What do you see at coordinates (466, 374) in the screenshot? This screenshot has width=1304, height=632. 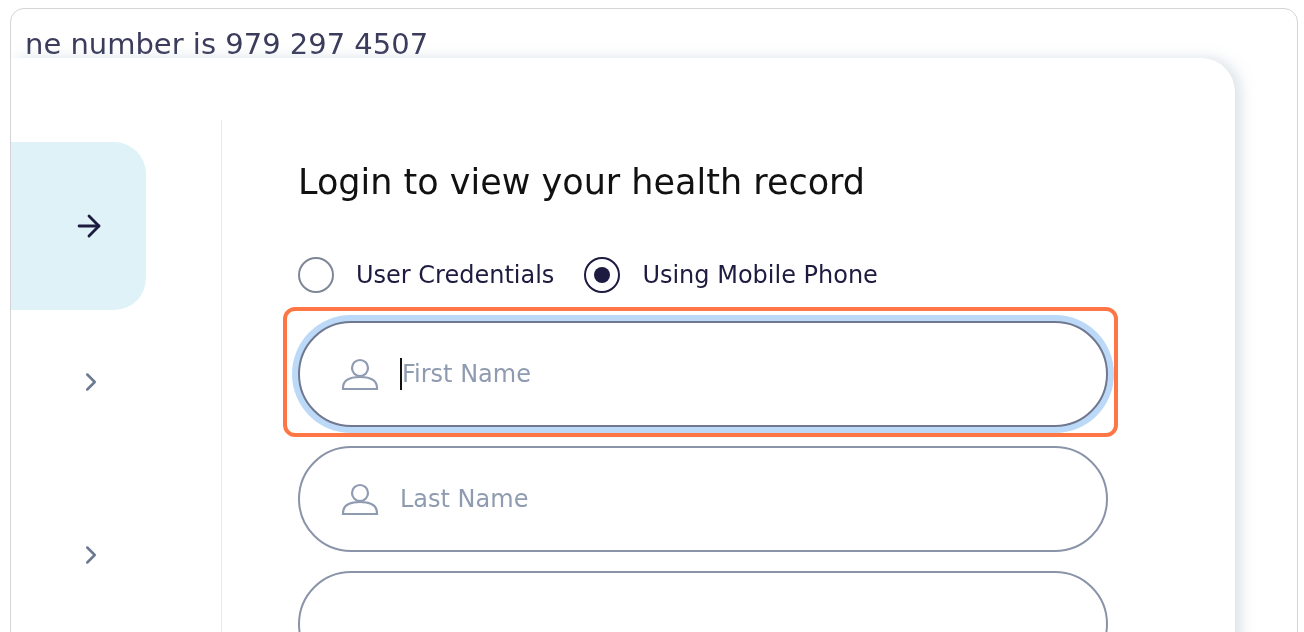 I see `placeholder-text: First Name` at bounding box center [466, 374].